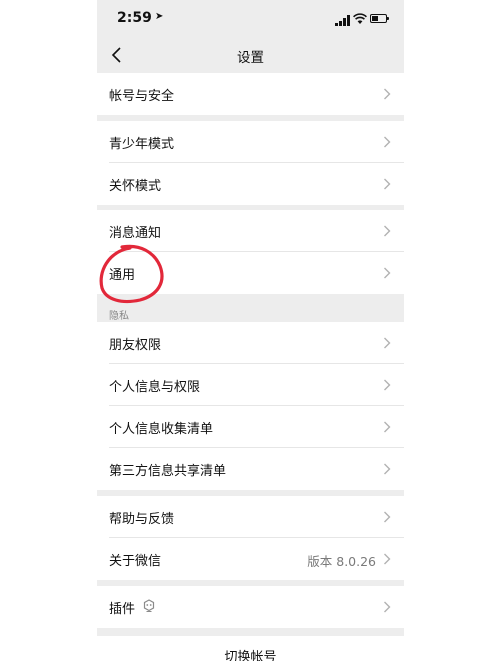 The width and height of the screenshot is (500, 661). I want to click on row-label: 个人信息与权限, so click(155, 387).